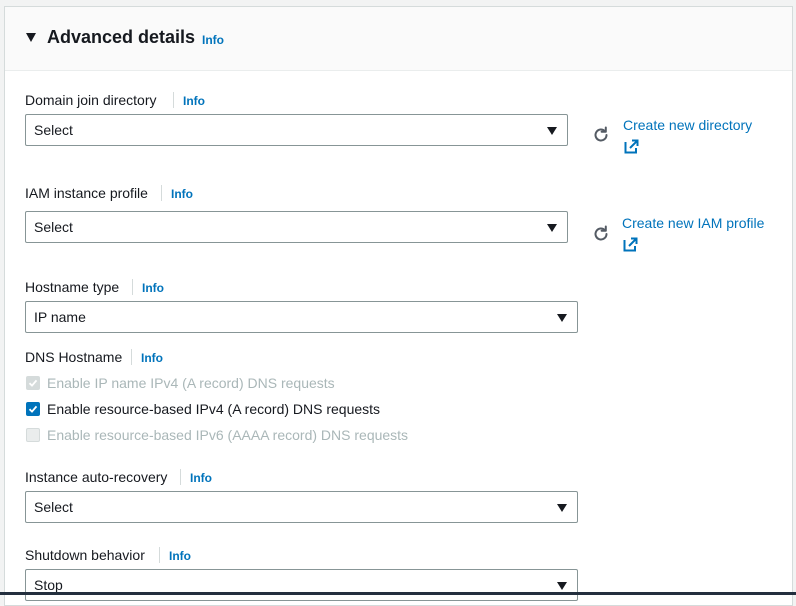 The image size is (796, 606). I want to click on hostname-type-label: Hostname type, so click(72, 287).